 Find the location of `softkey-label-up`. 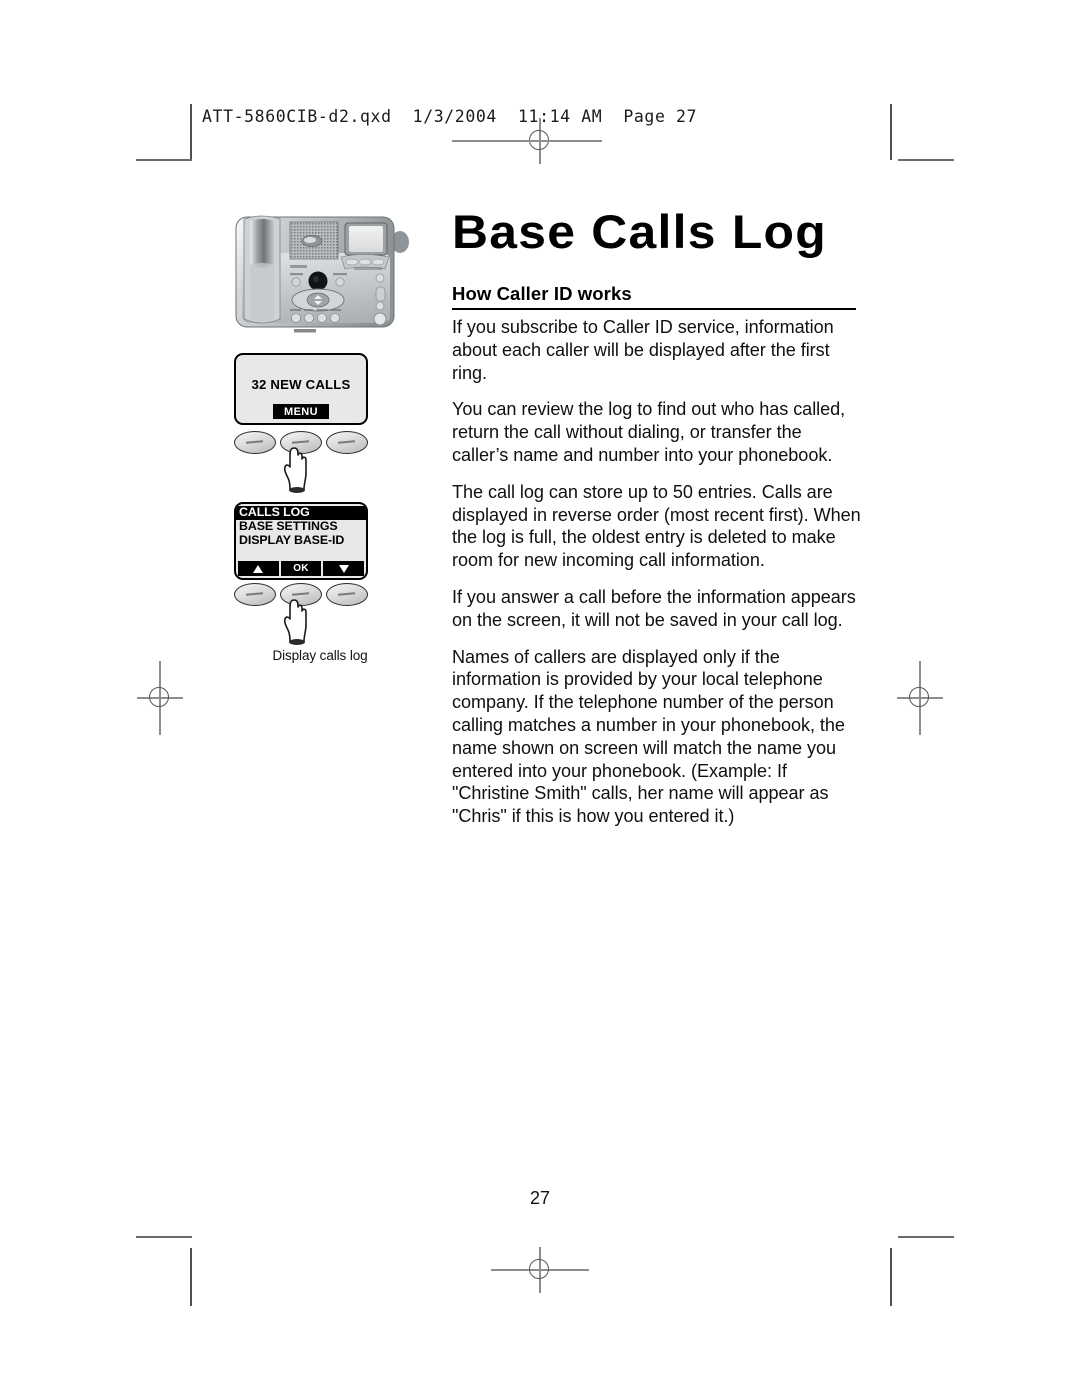

softkey-label-up is located at coordinates (258, 568).